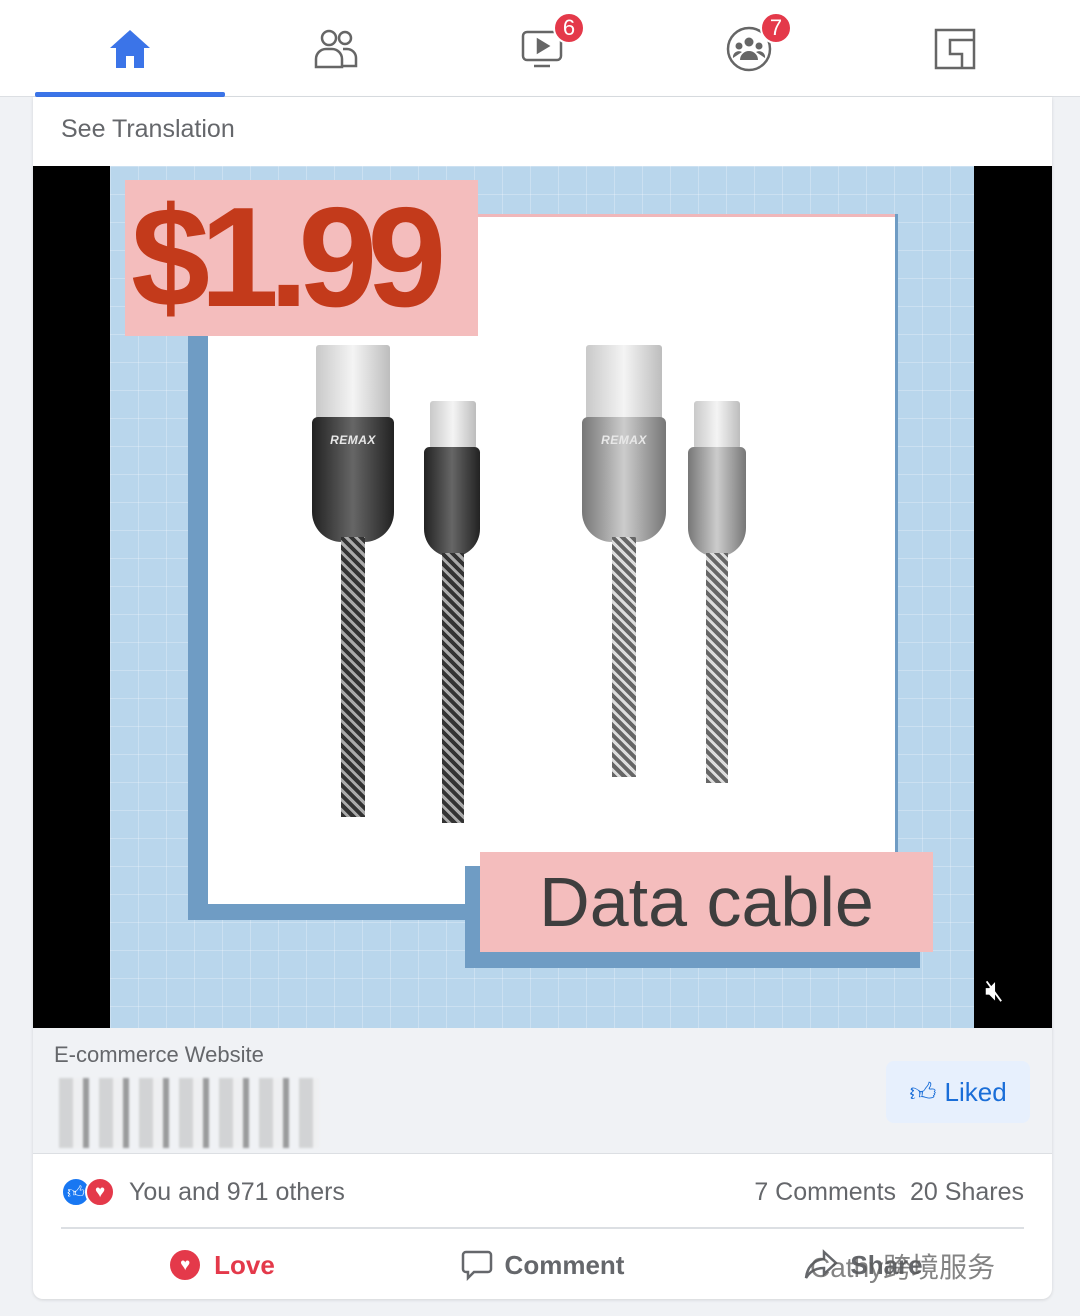  Describe the element at coordinates (776, 28) in the screenshot. I see `groups-badge: 7` at that location.